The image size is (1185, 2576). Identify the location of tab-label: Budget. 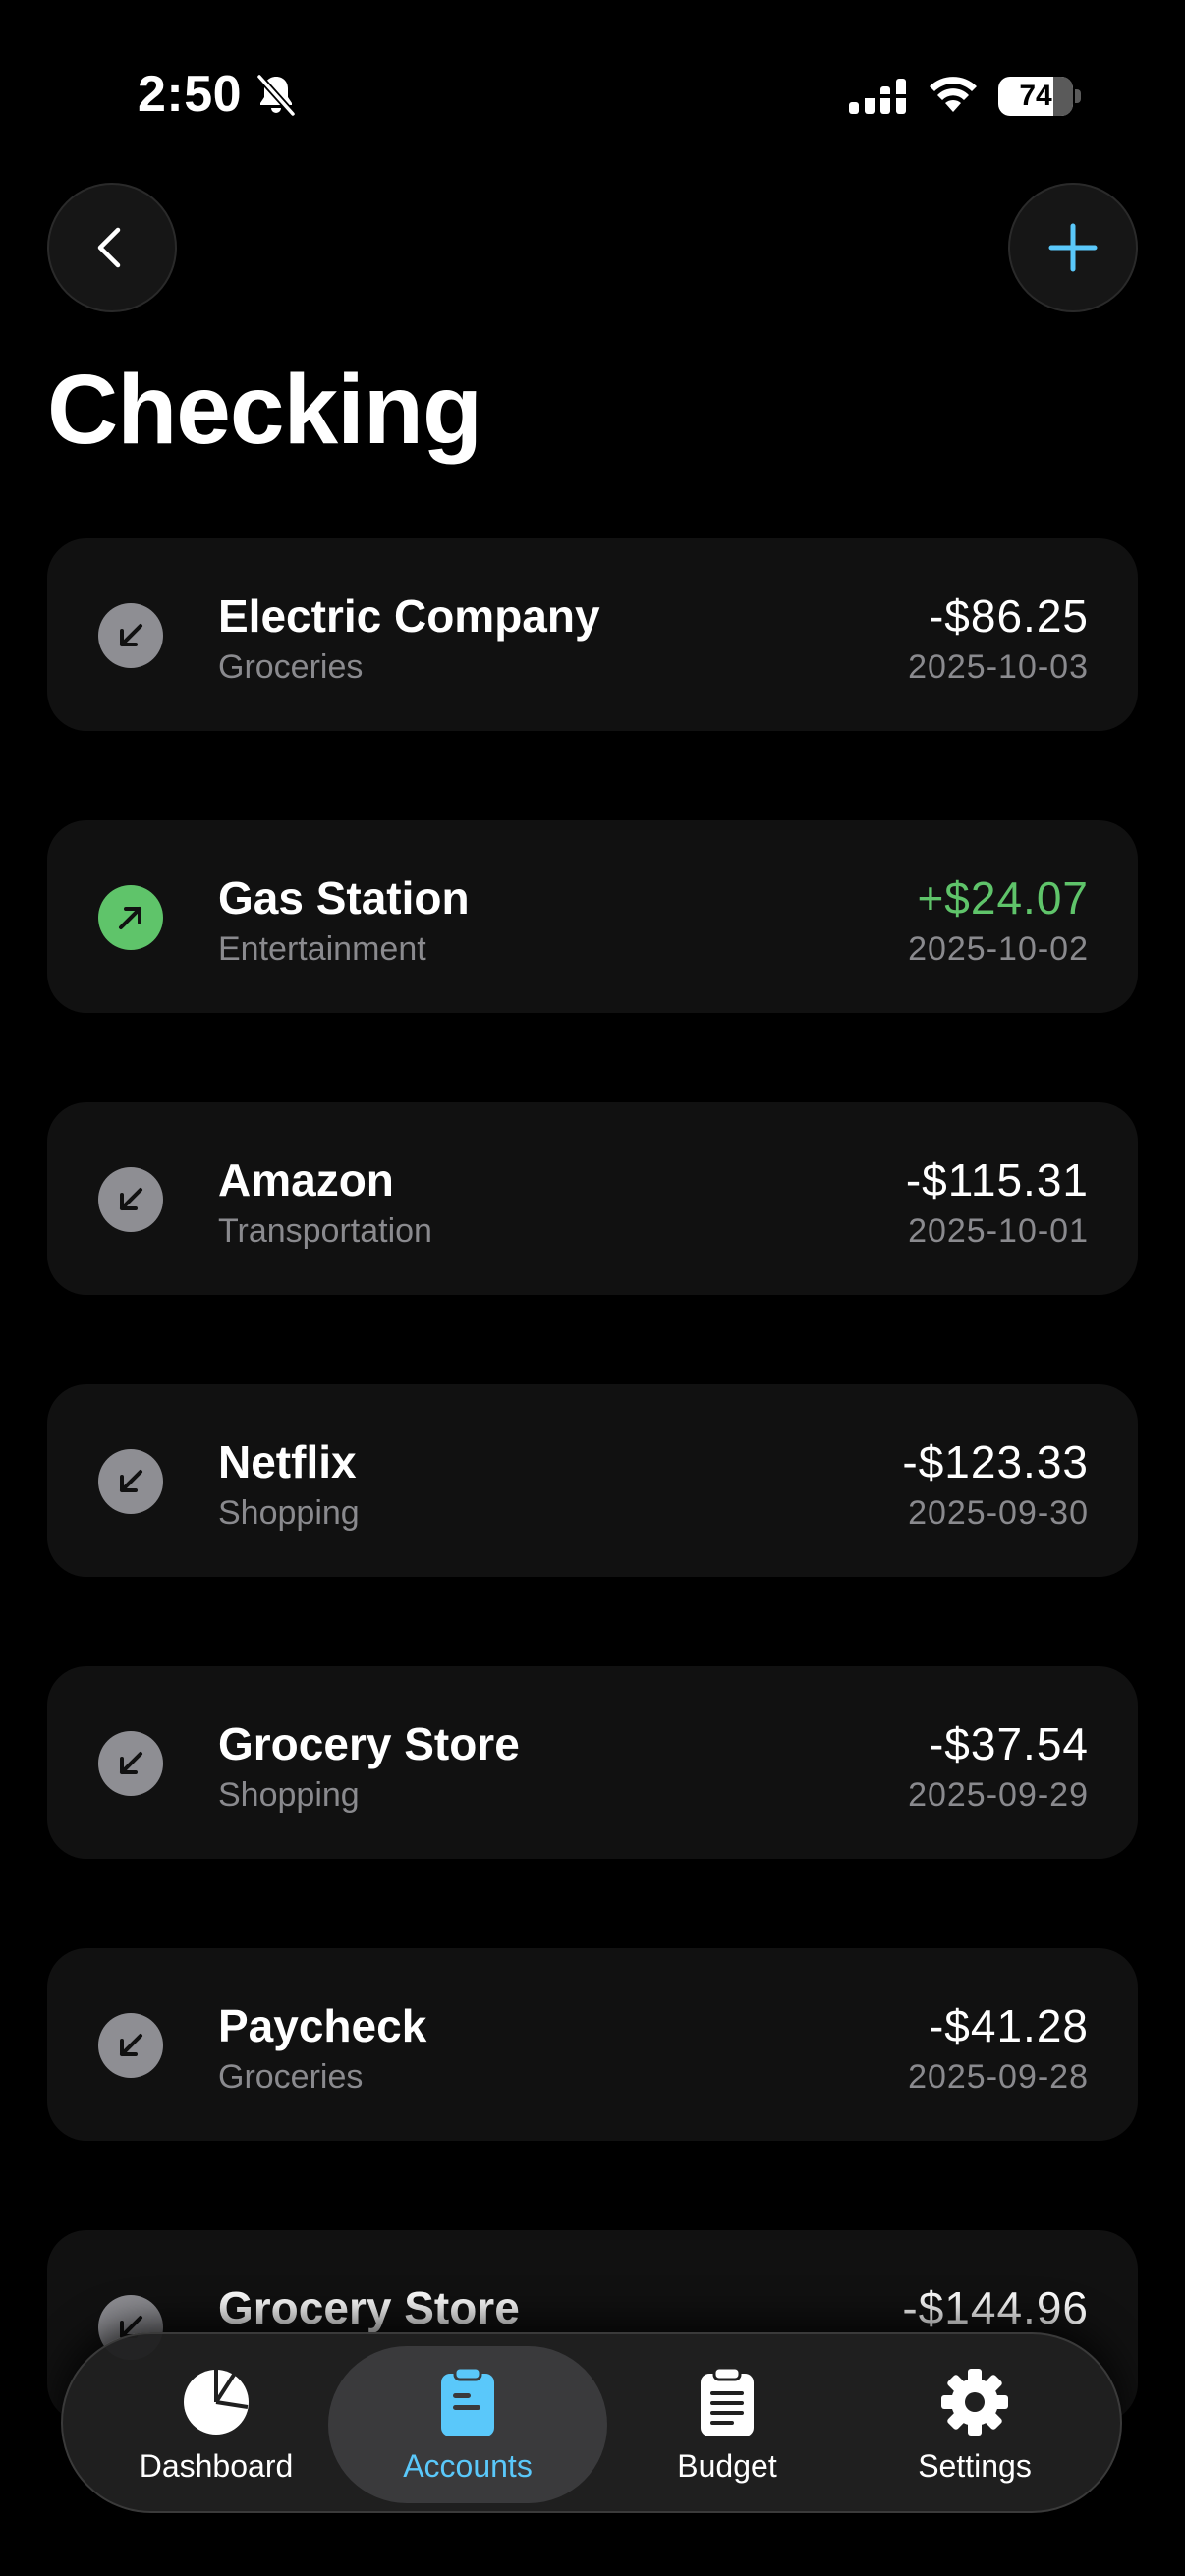
(727, 2465).